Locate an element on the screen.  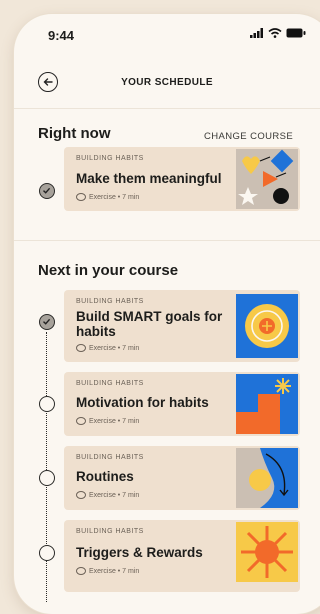
status-icons is located at coordinates (278, 33).